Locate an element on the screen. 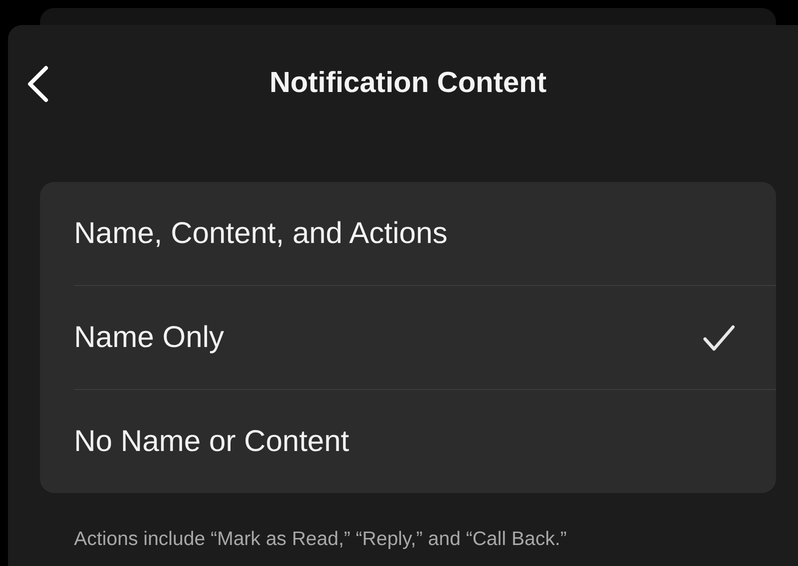 The width and height of the screenshot is (798, 566). screen-title: Notification Content is located at coordinates (408, 83).